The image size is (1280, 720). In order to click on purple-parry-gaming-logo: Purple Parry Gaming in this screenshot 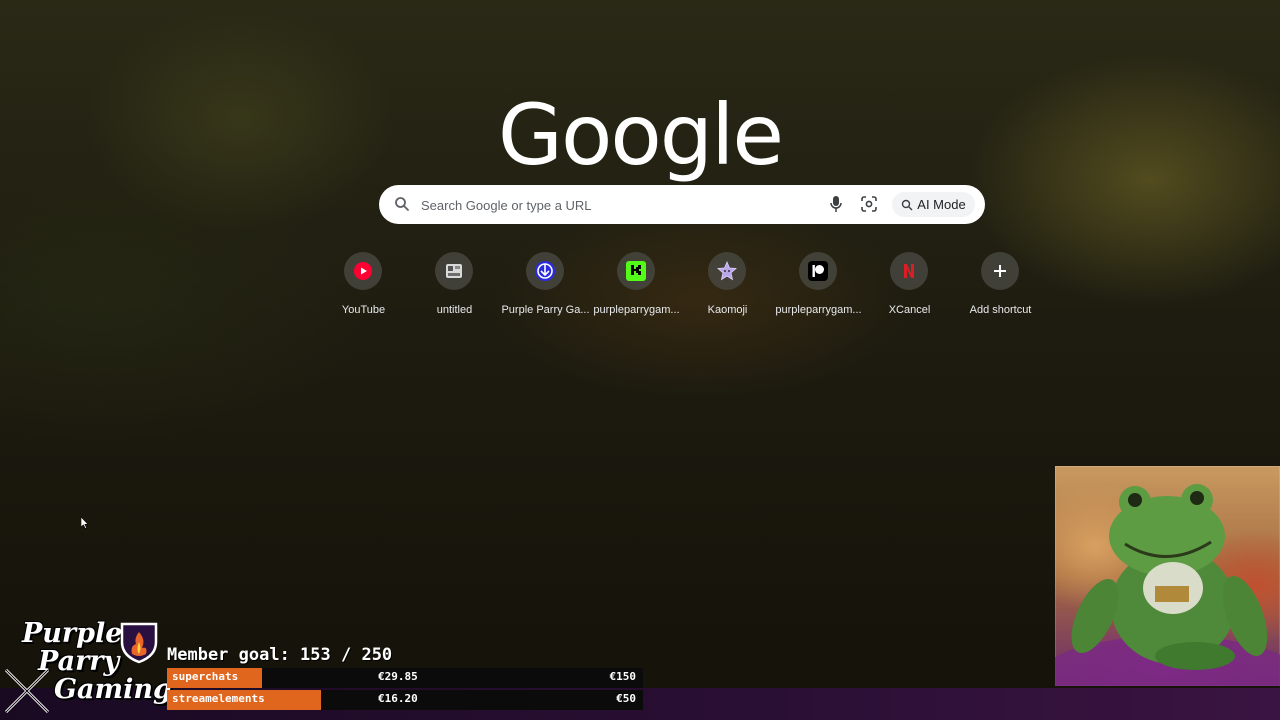, I will do `click(87, 668)`.